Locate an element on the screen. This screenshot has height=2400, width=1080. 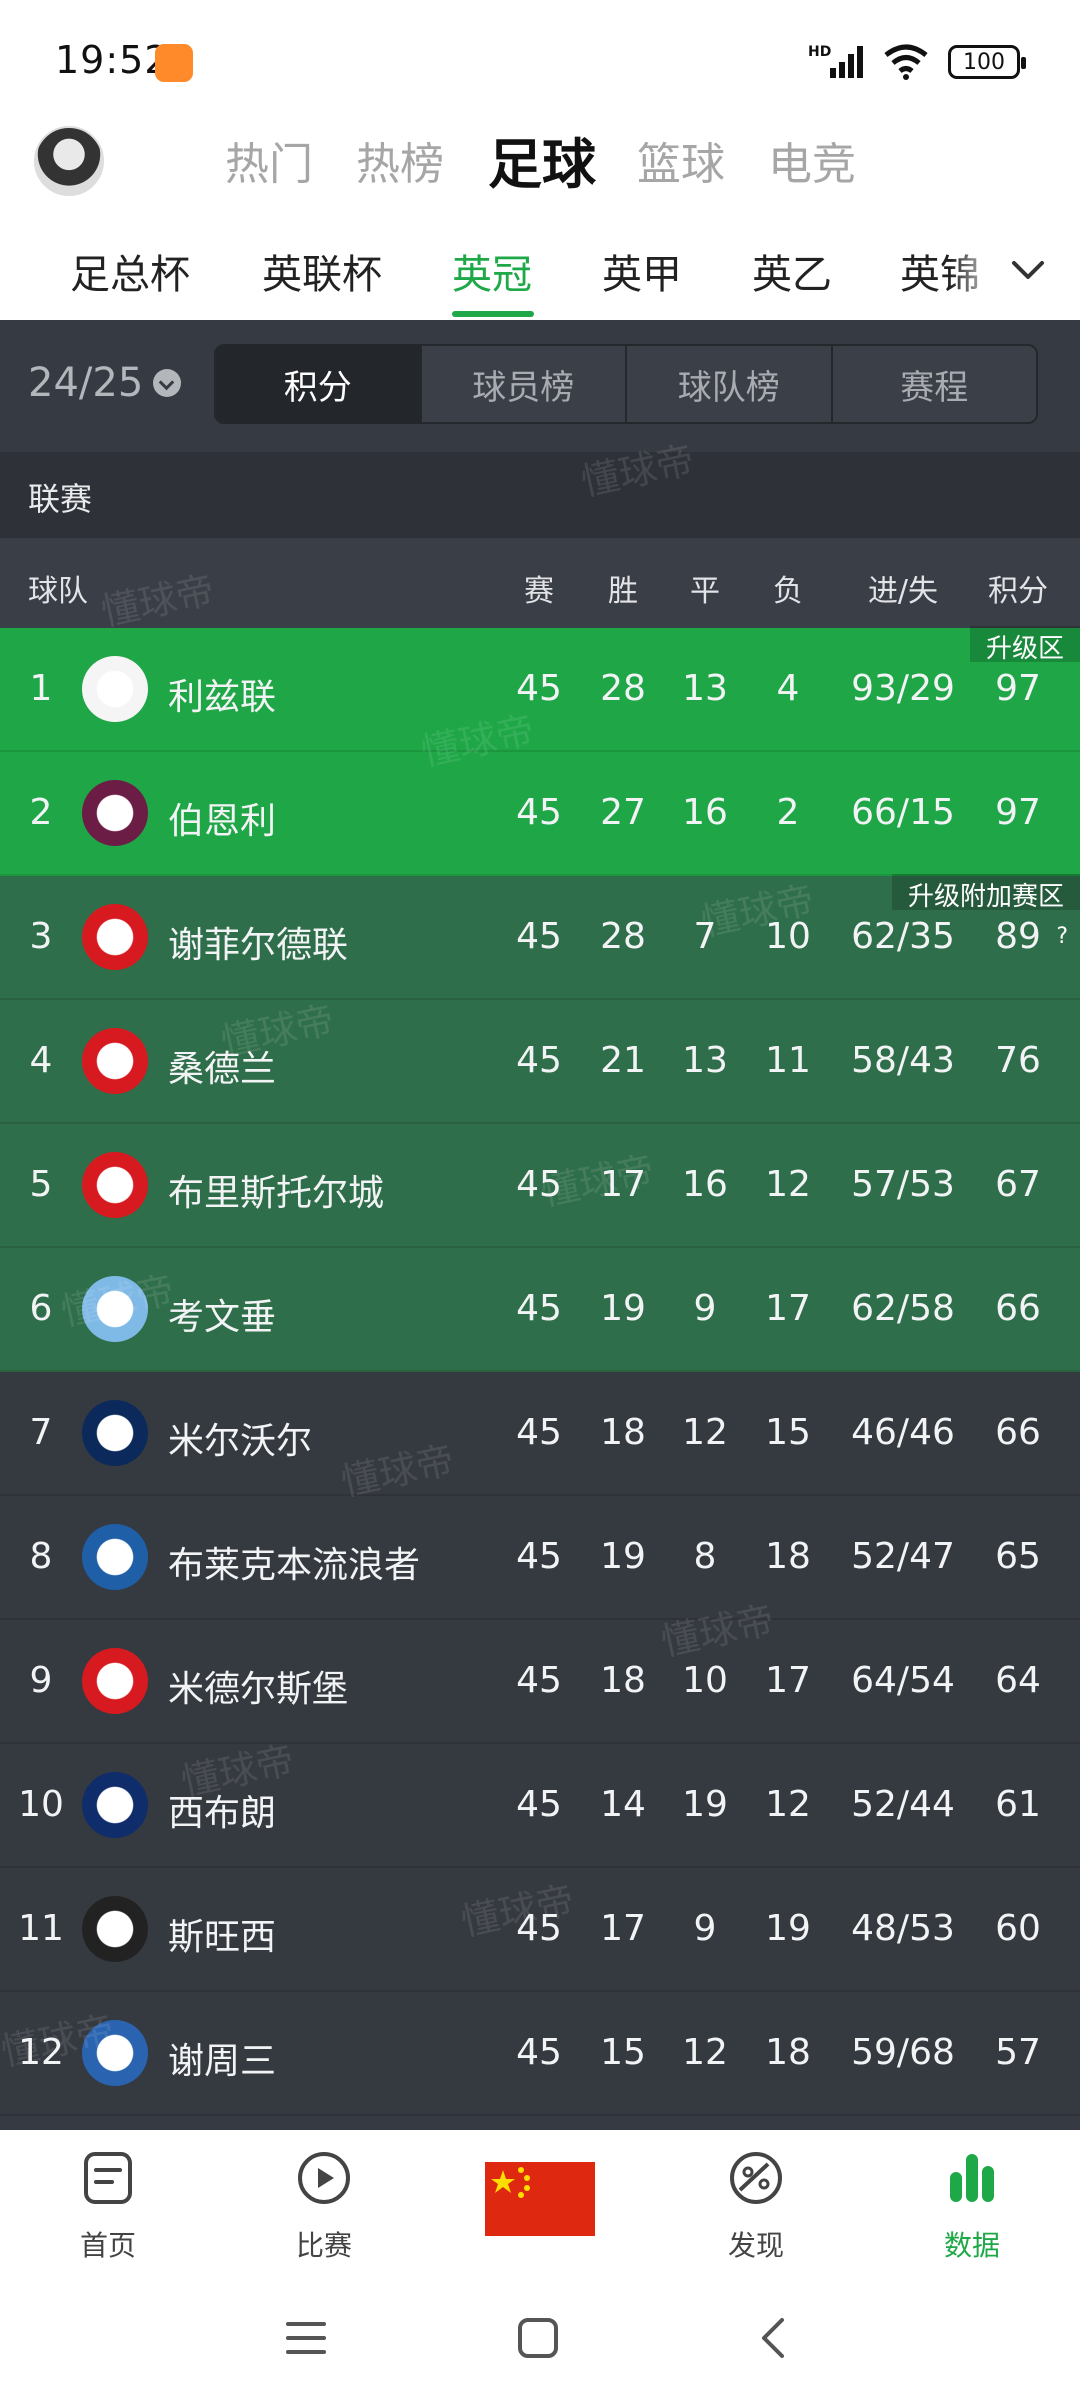
team-name: 米尔沃尔 is located at coordinates (240, 1441).